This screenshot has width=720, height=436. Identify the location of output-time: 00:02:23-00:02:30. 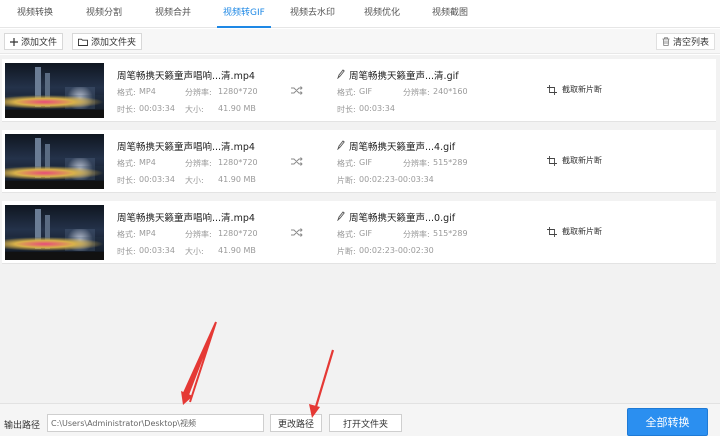
(396, 250).